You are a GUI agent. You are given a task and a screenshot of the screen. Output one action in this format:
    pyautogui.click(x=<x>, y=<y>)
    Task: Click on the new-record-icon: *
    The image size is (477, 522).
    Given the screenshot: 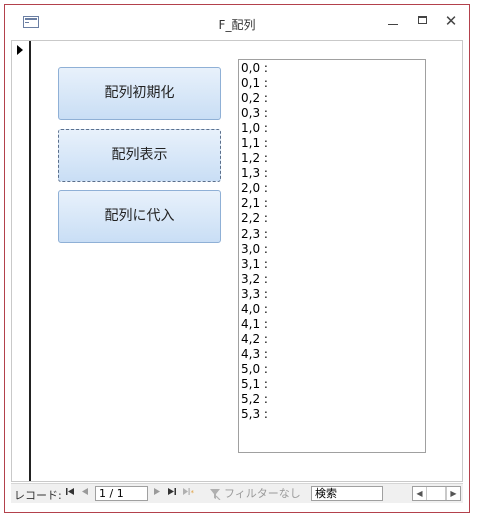 What is the action you would take?
    pyautogui.click(x=189, y=492)
    